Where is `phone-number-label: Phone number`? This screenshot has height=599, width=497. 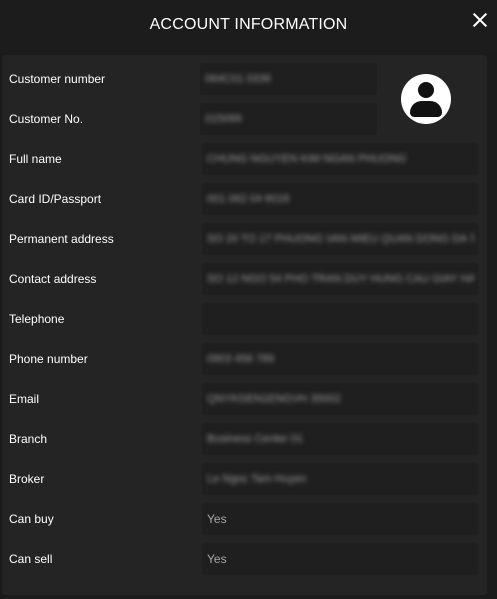 phone-number-label: Phone number is located at coordinates (48, 359).